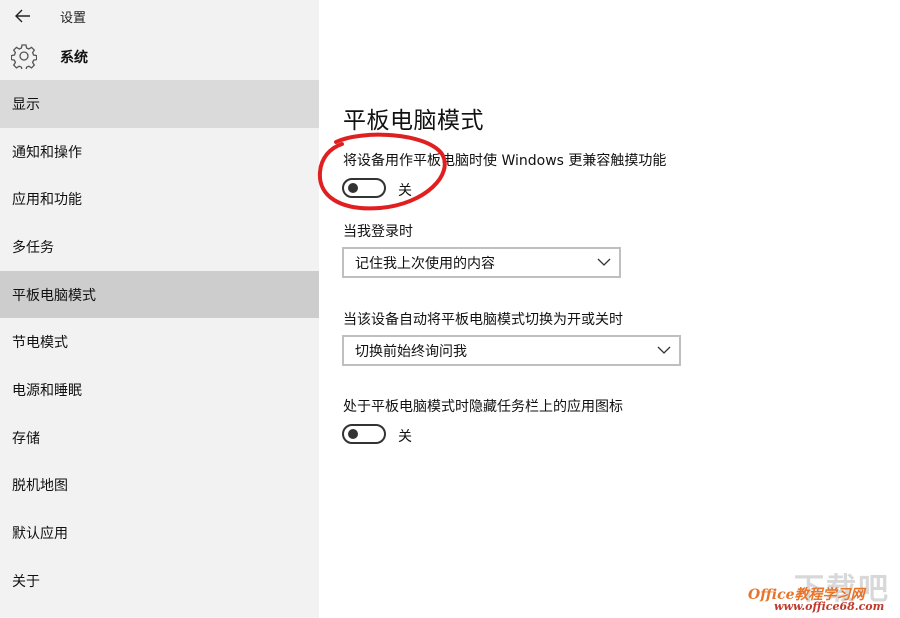 The width and height of the screenshot is (900, 618). What do you see at coordinates (382, 171) in the screenshot?
I see `annotation-circle` at bounding box center [382, 171].